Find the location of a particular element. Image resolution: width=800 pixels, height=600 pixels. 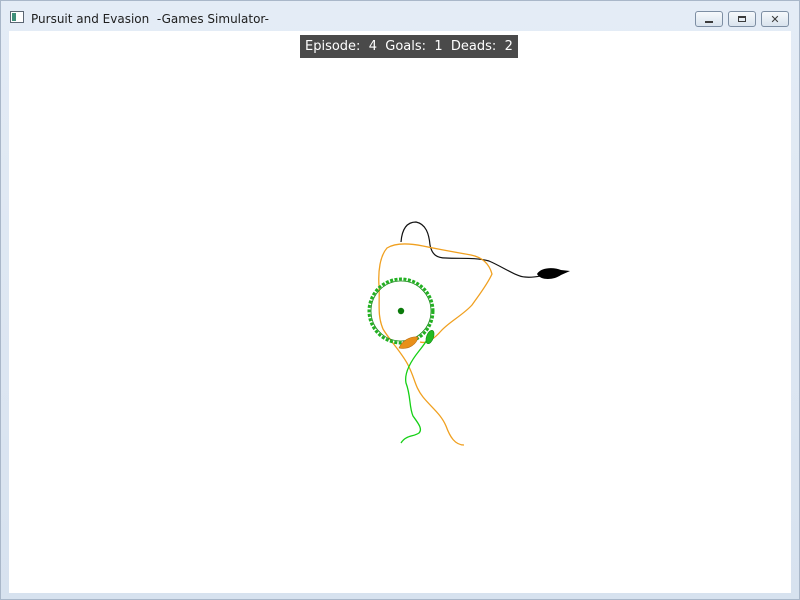

simulation-scene is located at coordinates (468, 333).